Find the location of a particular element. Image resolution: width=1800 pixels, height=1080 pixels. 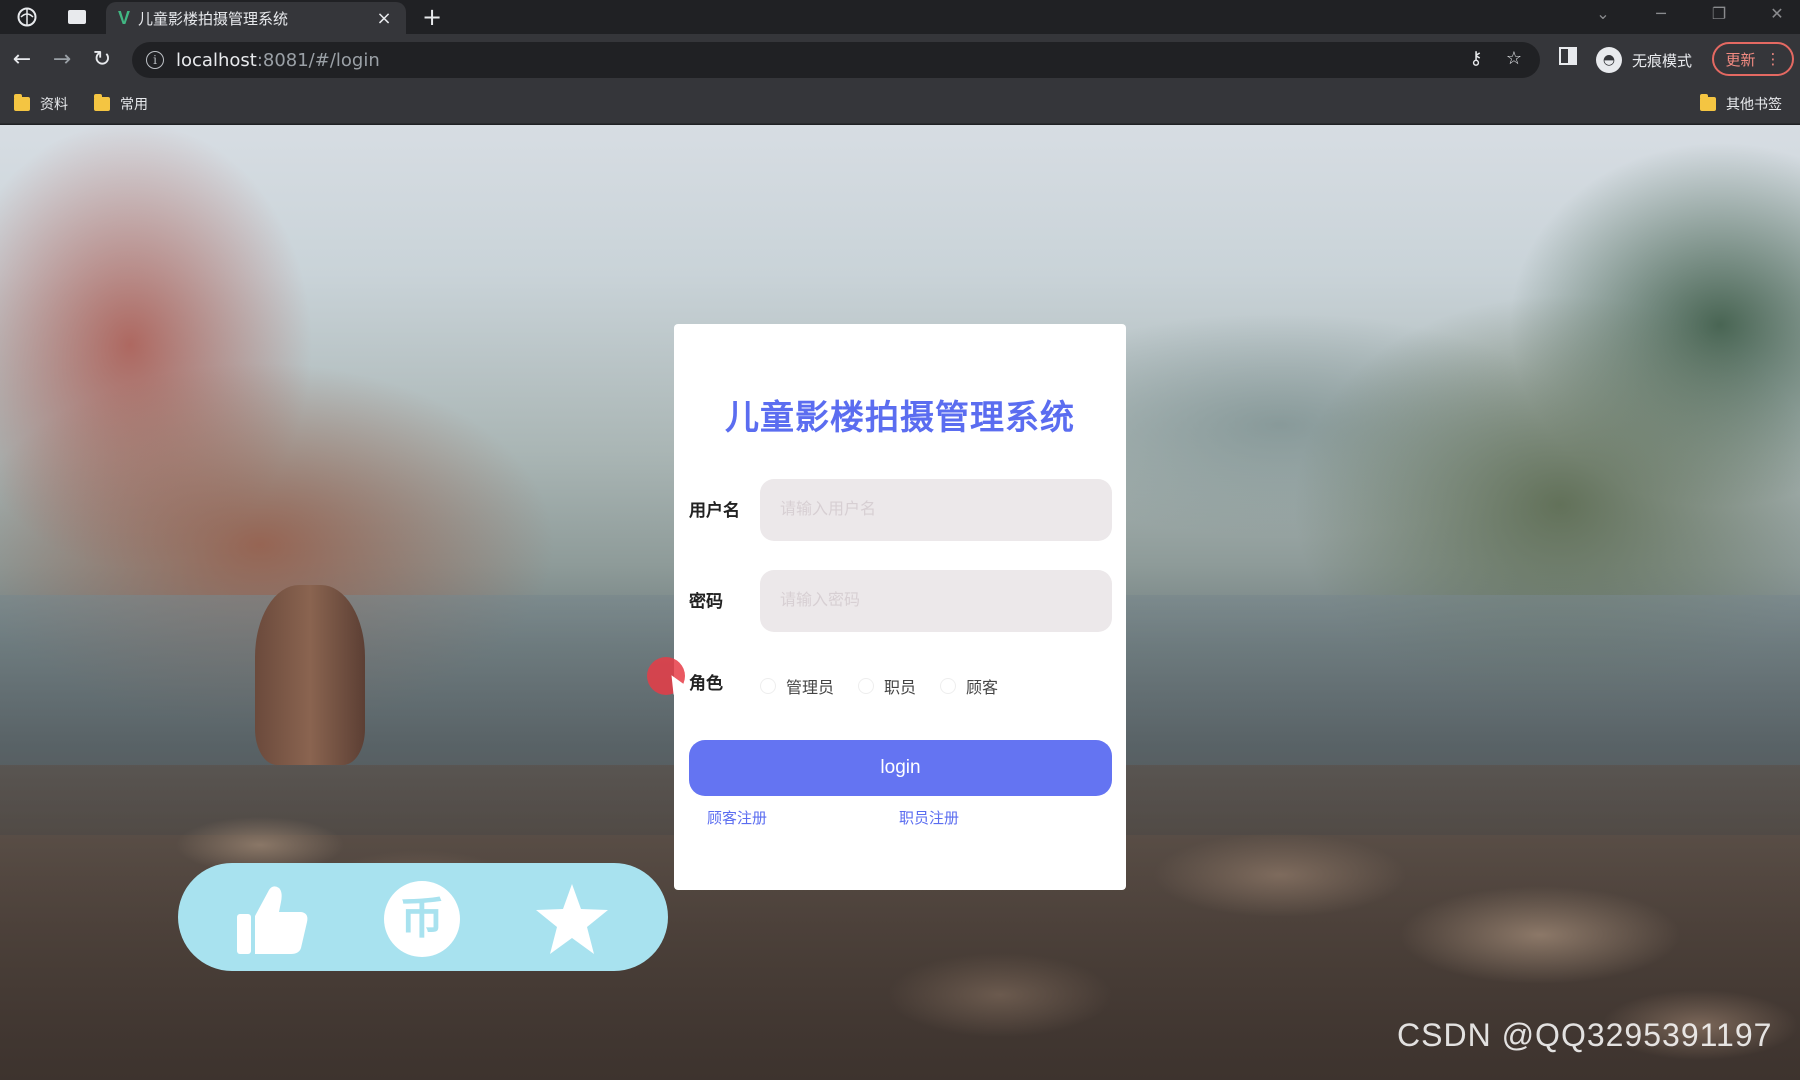

forward-icon: → is located at coordinates (62, 60).